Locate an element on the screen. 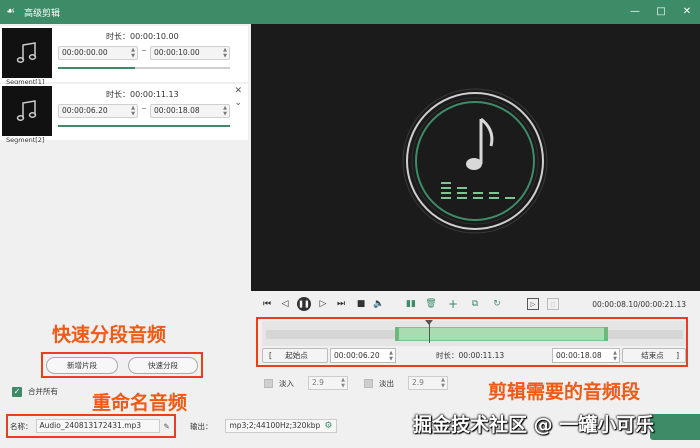  app-logo-icon: ☙ is located at coordinates (10, 11).